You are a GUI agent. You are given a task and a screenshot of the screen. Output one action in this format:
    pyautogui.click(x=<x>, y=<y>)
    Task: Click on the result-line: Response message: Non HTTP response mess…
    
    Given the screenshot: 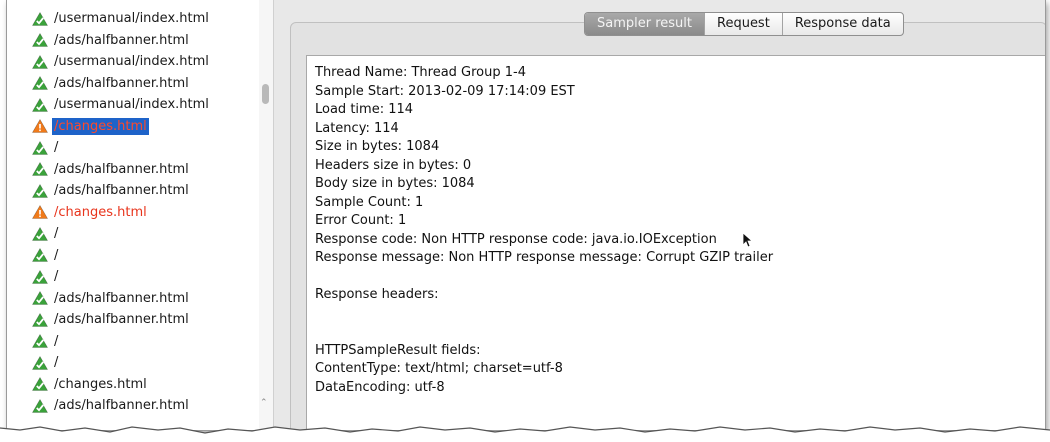 What is the action you would take?
    pyautogui.click(x=544, y=257)
    